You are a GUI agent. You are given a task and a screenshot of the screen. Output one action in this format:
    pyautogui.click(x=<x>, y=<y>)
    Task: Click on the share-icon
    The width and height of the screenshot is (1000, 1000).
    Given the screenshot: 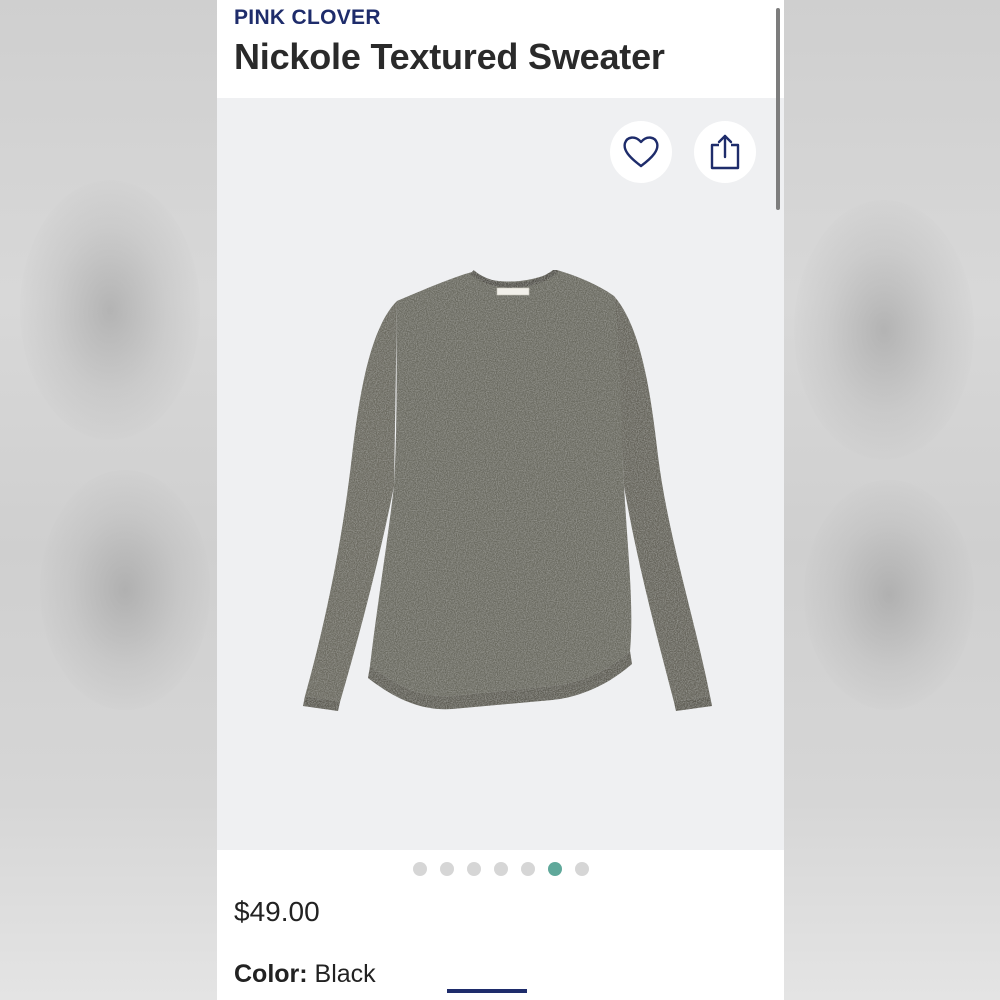 What is the action you would take?
    pyautogui.click(x=725, y=152)
    